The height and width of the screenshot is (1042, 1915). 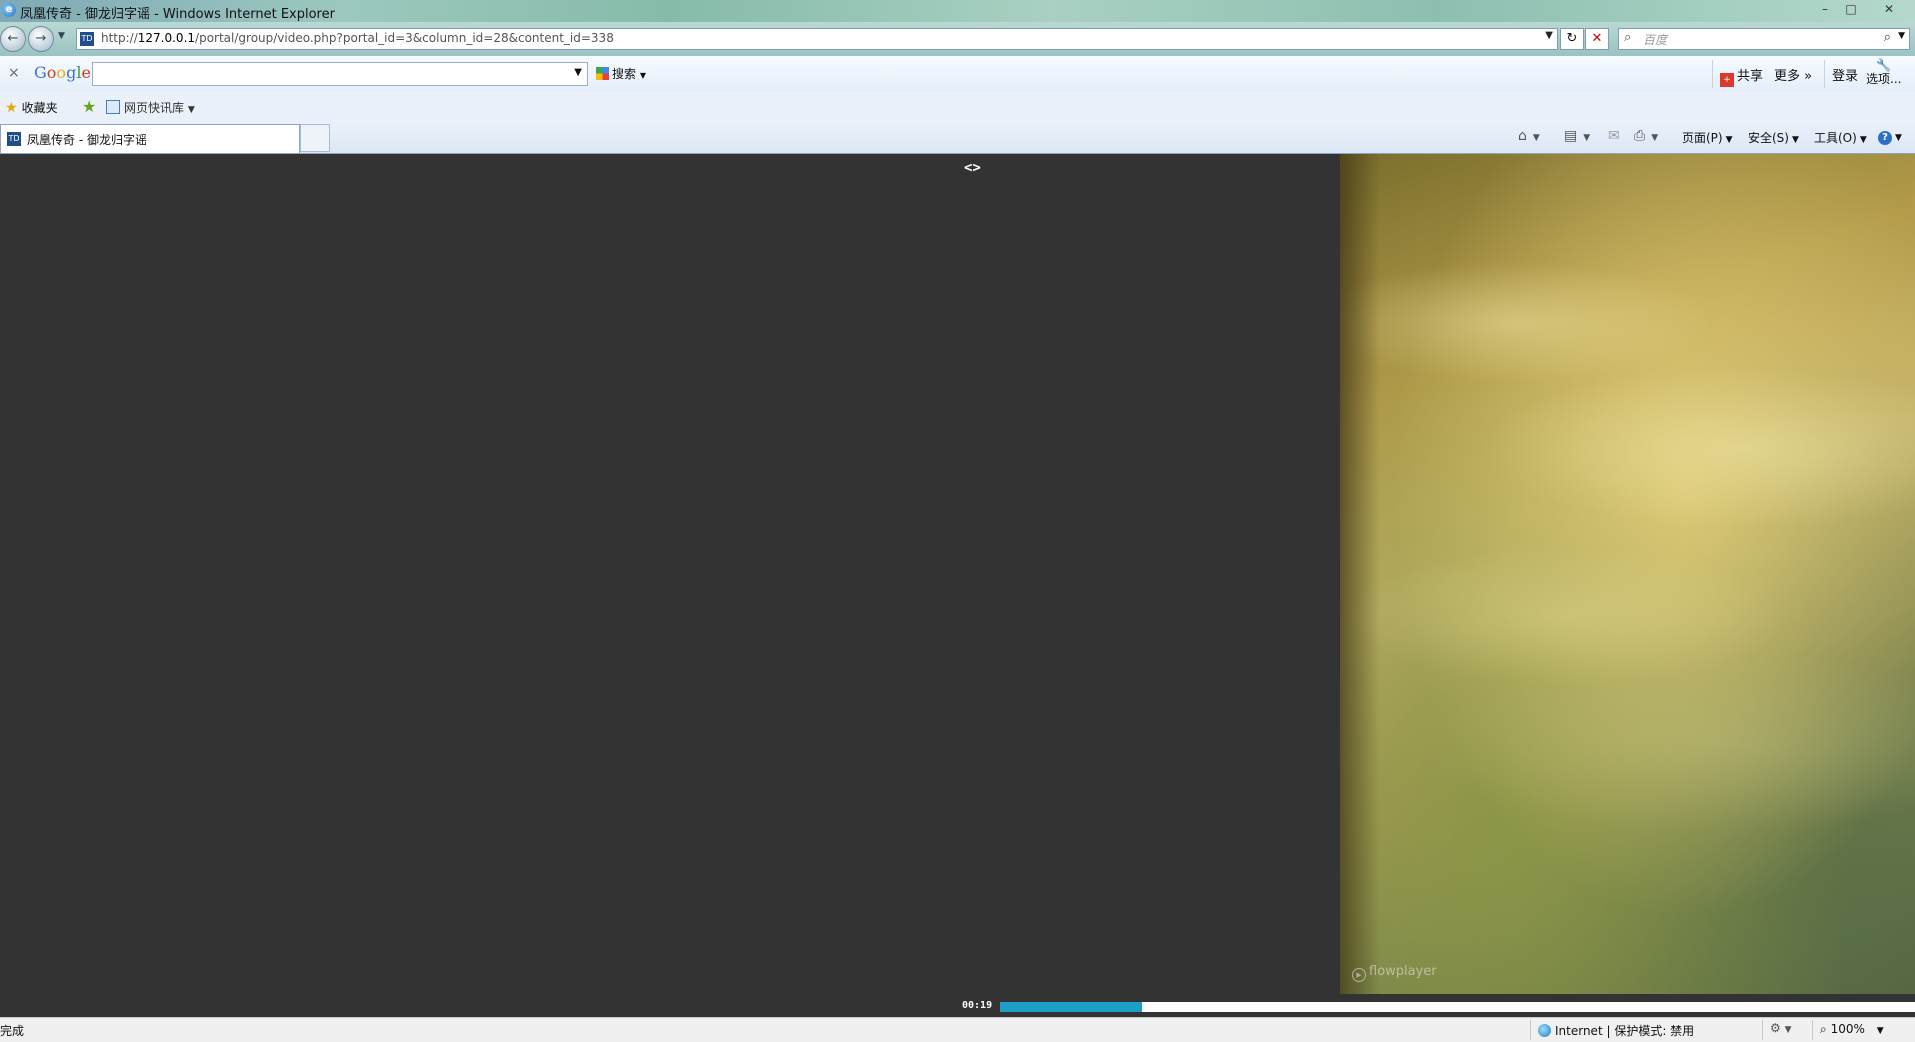 I want to click on tab-active: TD 凤凰传奇 - 御龙归字谣, so click(x=150, y=138).